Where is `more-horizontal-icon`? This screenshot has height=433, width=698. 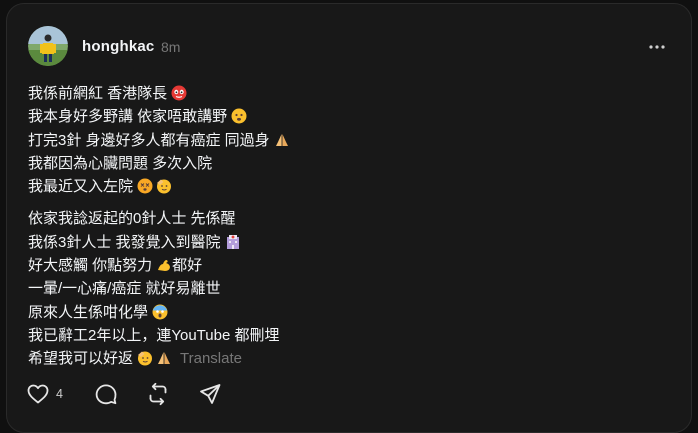 more-horizontal-icon is located at coordinates (657, 46).